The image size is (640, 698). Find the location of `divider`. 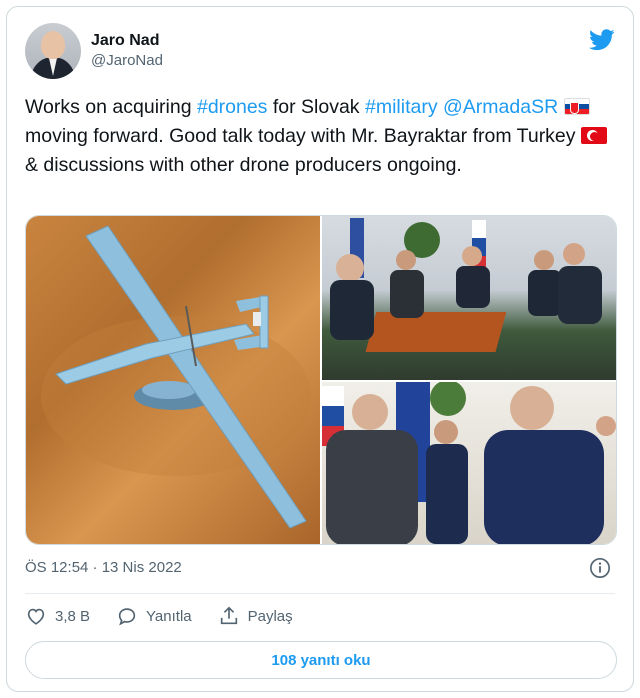

divider is located at coordinates (320, 593).